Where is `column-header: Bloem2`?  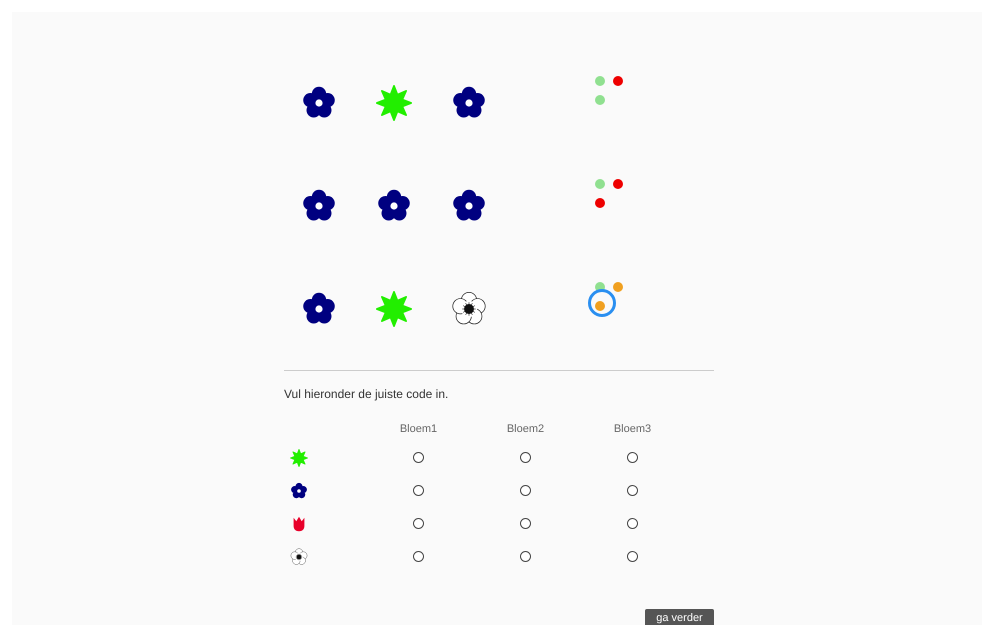
column-header: Bloem2 is located at coordinates (525, 429).